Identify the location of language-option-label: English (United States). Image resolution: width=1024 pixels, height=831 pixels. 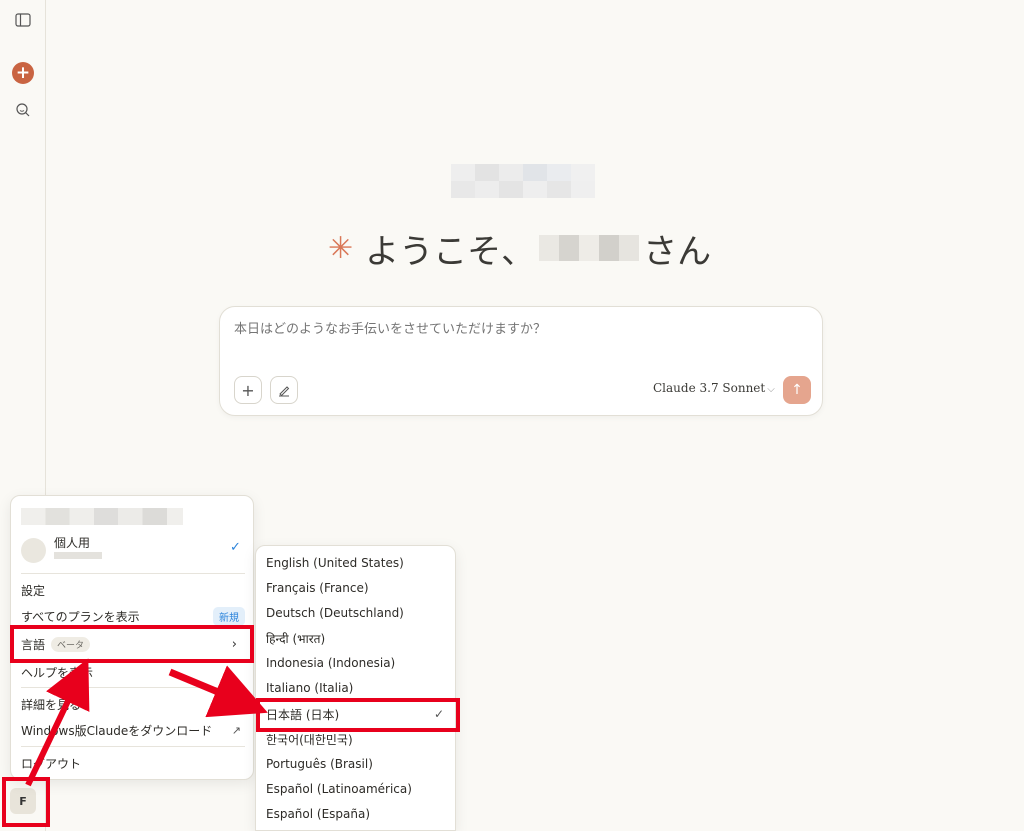
(335, 563).